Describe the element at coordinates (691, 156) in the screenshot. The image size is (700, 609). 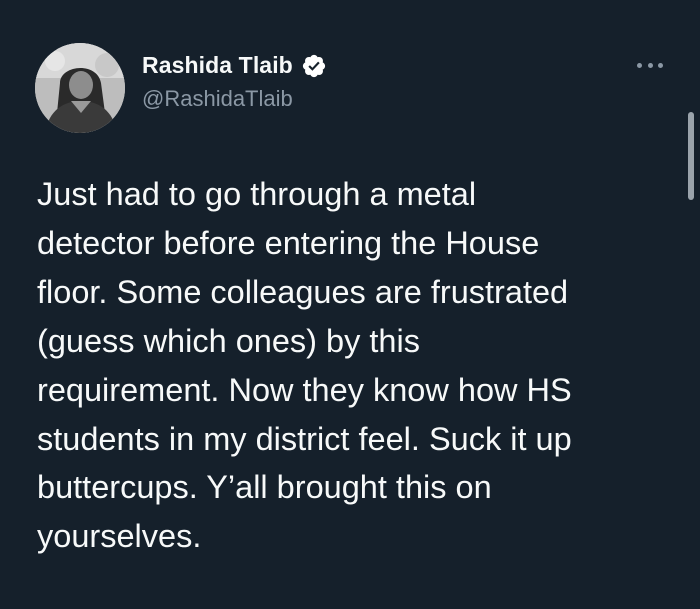
I see `scrollbar-thumb` at that location.